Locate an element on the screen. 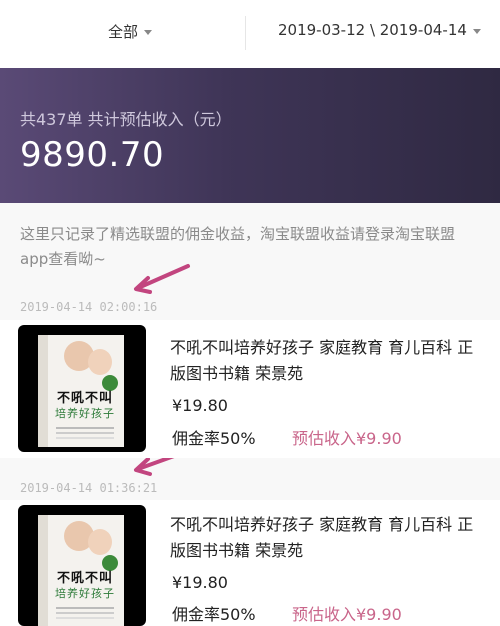  order-timestamp: 2019-04-14 02:00:16 is located at coordinates (89, 307).